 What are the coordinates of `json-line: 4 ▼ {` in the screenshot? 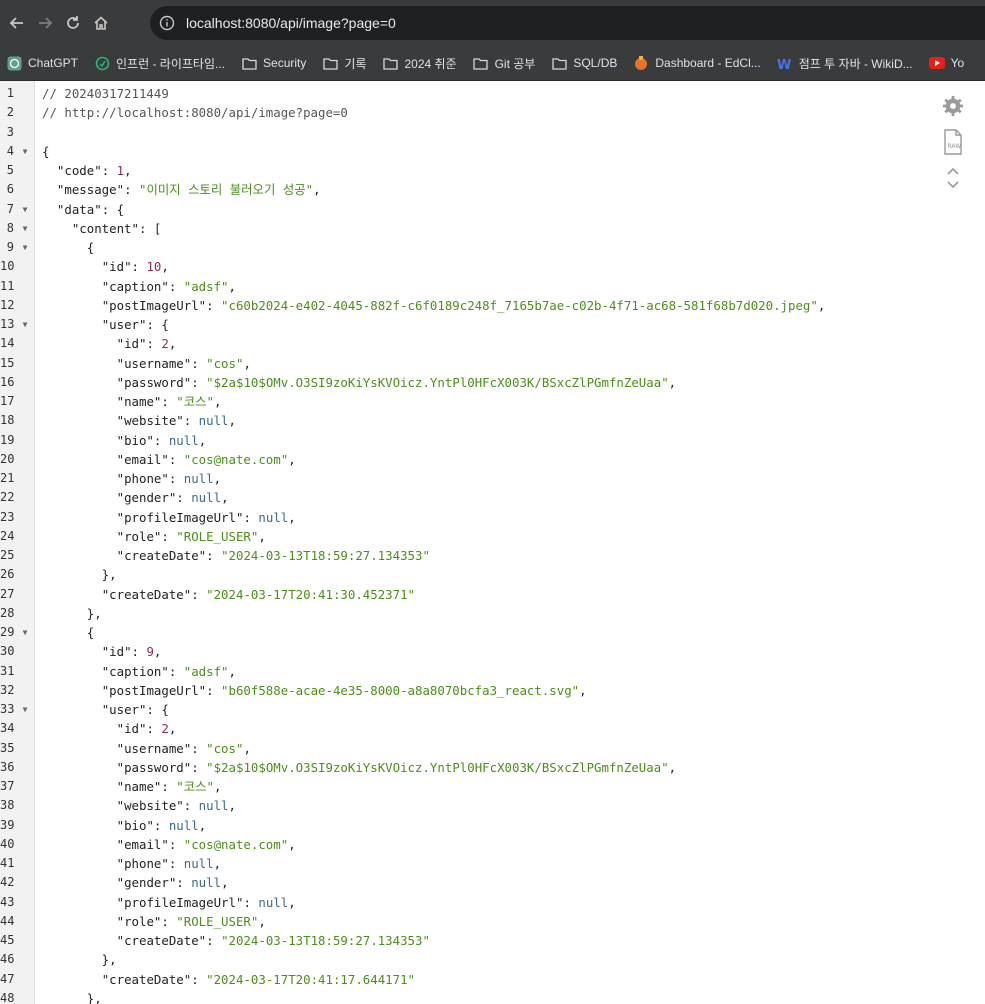 It's located at (492, 151).